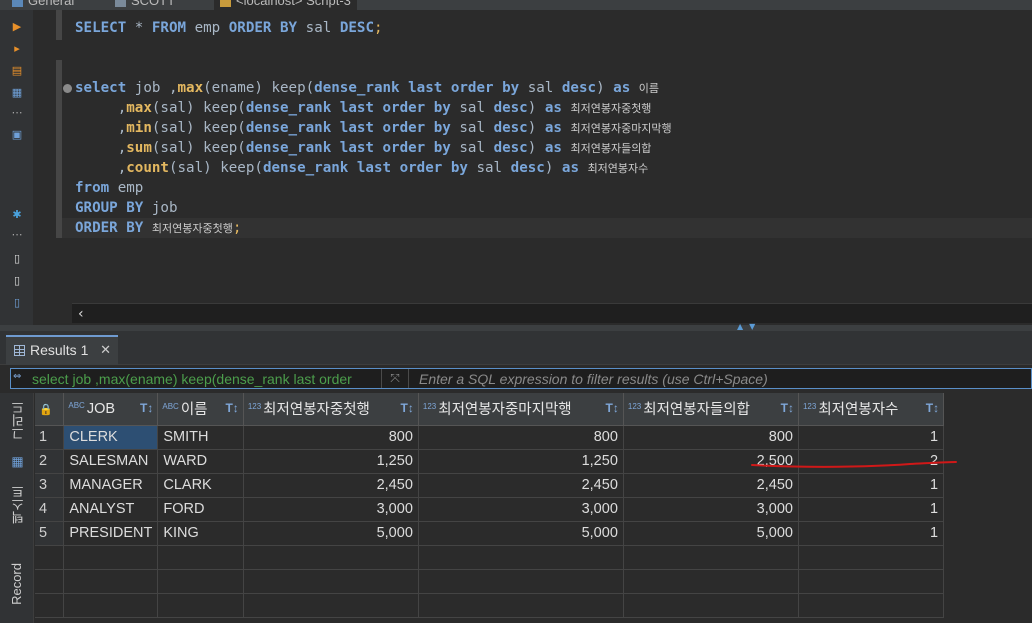  What do you see at coordinates (126, 208) in the screenshot?
I see `code-line-9: GROUP BY job` at bounding box center [126, 208].